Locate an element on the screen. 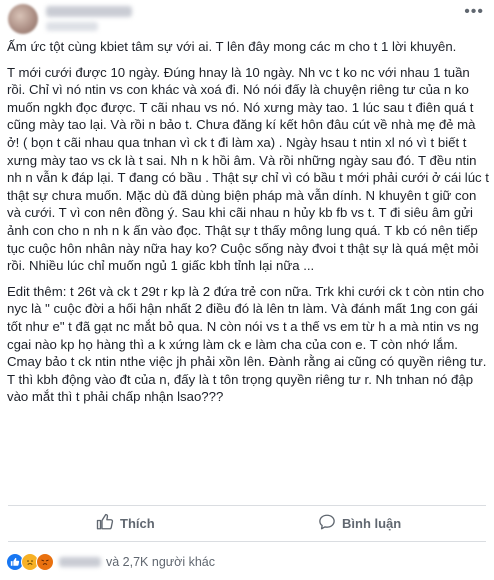 The image size is (494, 580). reaction-summary: và 2,7K người khác is located at coordinates (110, 562).